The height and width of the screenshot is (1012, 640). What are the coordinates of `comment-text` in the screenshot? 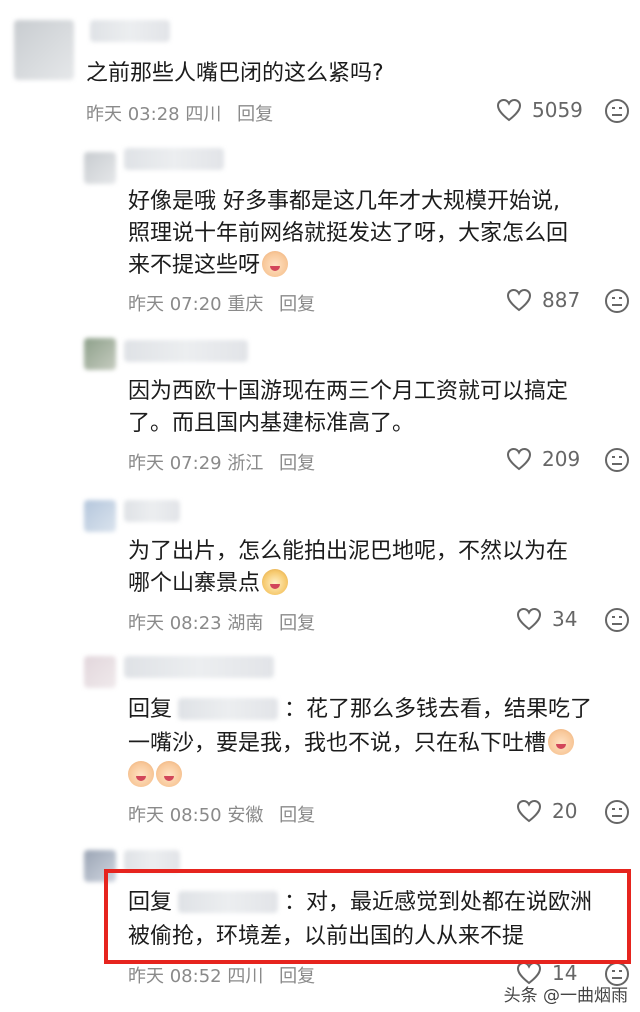 It's located at (154, 776).